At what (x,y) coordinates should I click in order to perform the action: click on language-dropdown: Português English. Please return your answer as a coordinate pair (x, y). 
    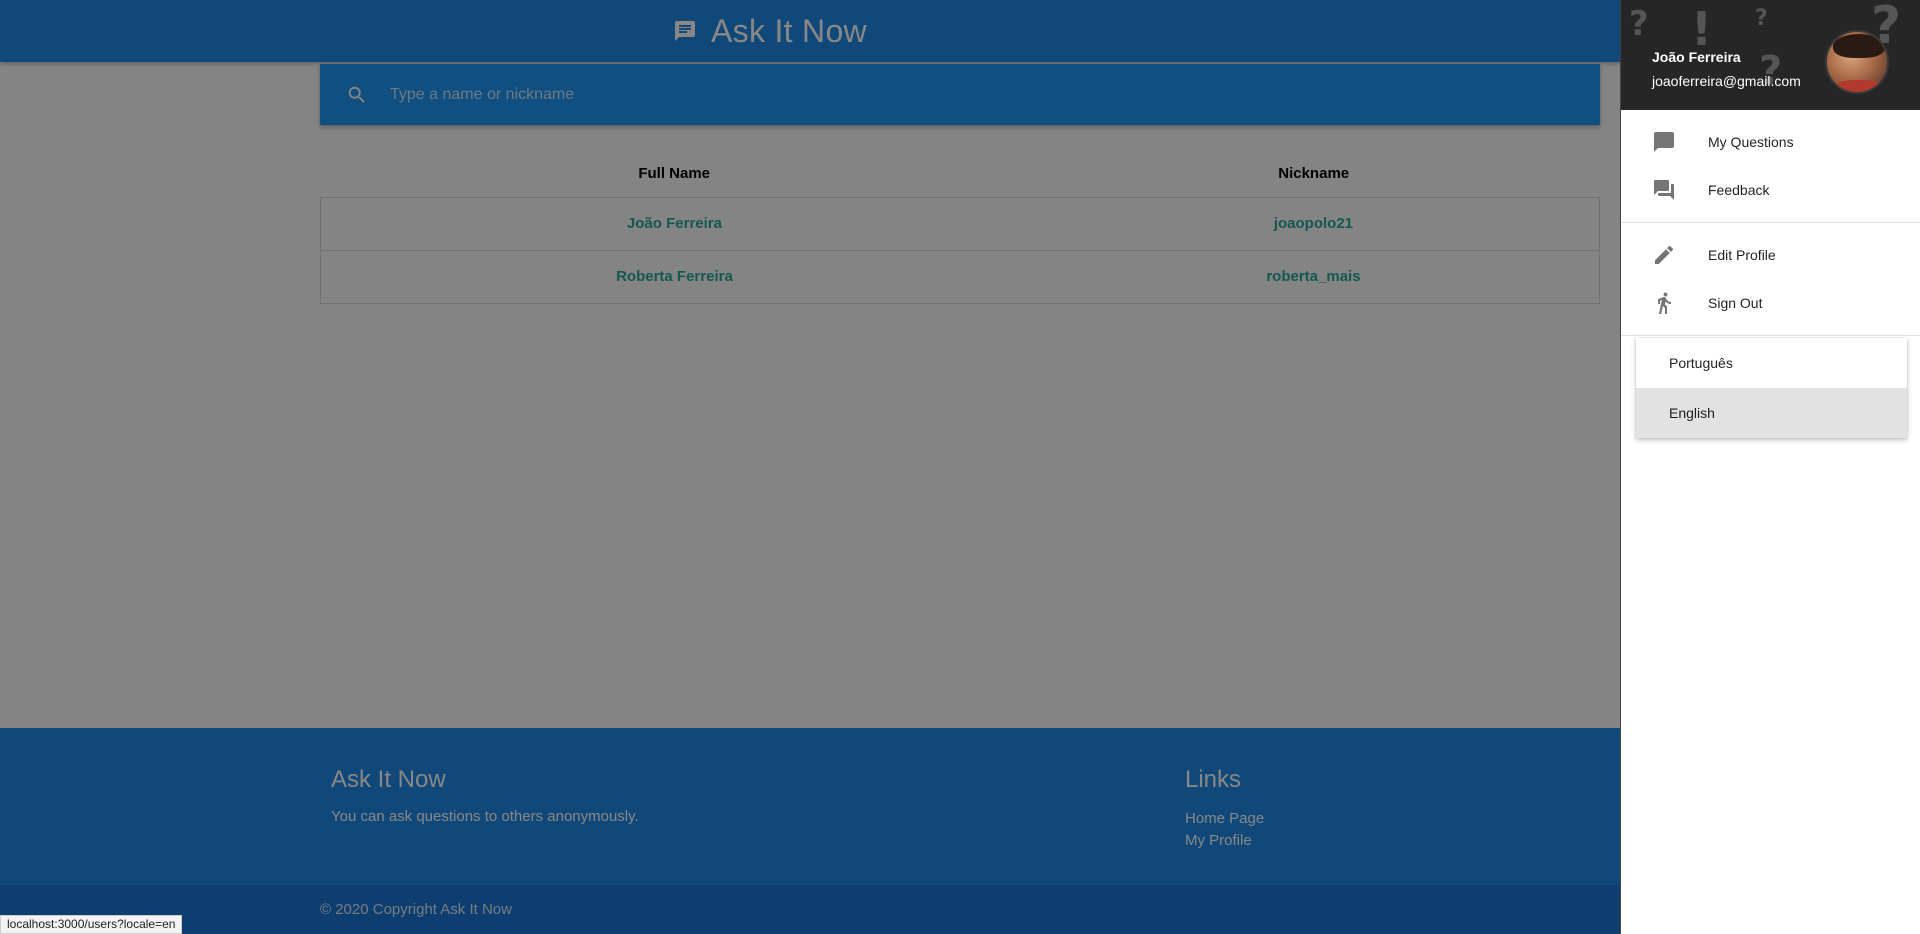
    Looking at the image, I should click on (1771, 388).